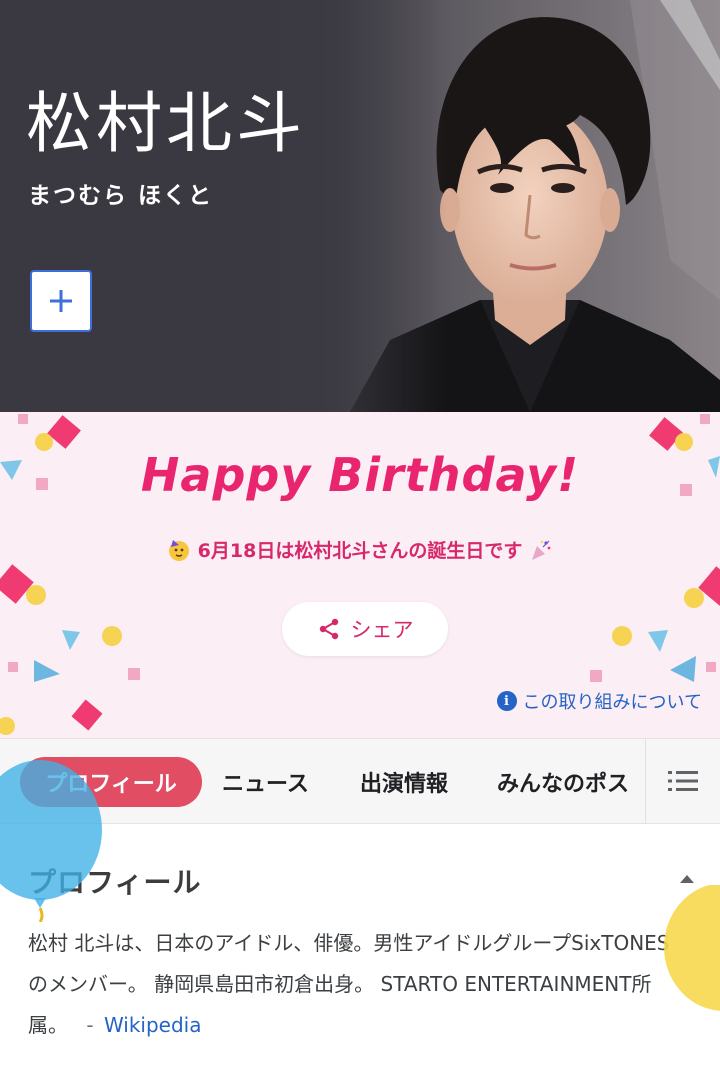 Image resolution: width=720 pixels, height=1070 pixels. I want to click on tab-appearances: 出演情報, so click(404, 782).